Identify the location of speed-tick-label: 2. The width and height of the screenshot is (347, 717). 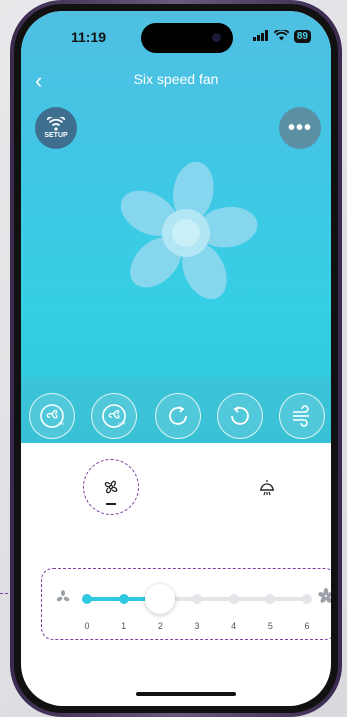
(160, 626).